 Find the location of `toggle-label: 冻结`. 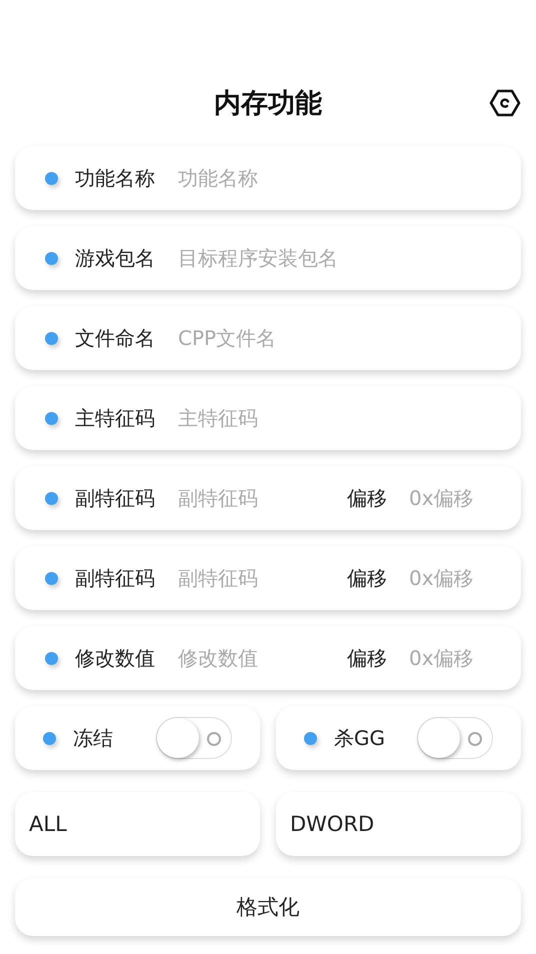

toggle-label: 冻结 is located at coordinates (93, 738).